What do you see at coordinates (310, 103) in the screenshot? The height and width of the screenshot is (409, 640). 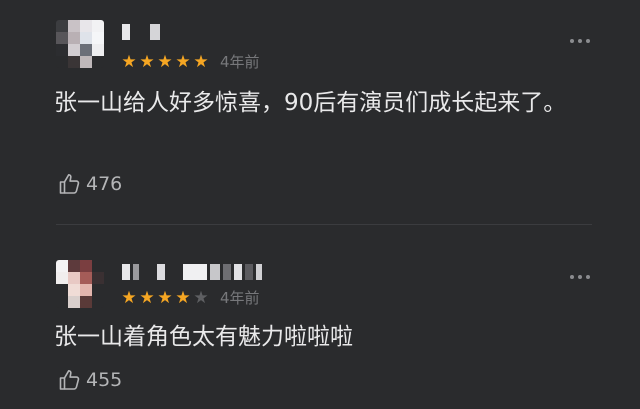 I see `comment-text: 张一山给人好多惊喜，90后有演员们成长起来了。` at bounding box center [310, 103].